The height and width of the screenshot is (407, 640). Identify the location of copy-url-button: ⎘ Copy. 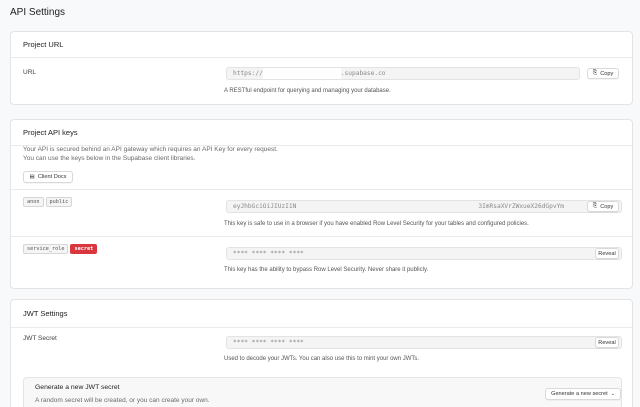
(603, 73).